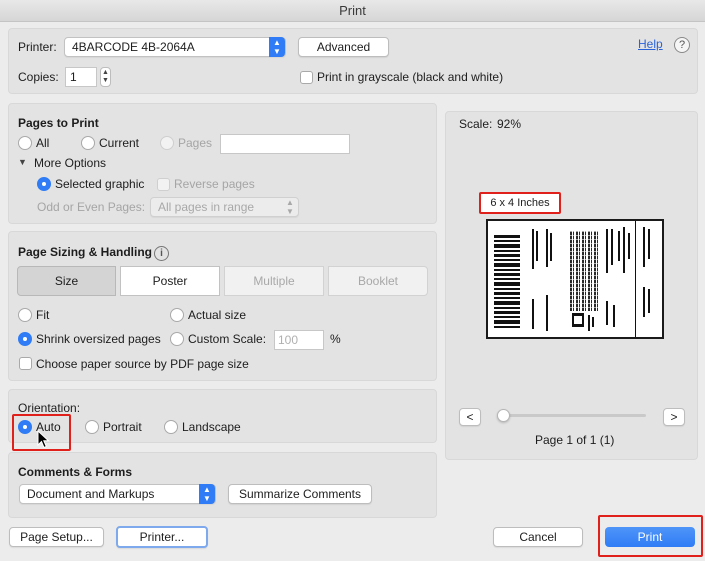 The height and width of the screenshot is (561, 705). Describe the element at coordinates (25, 339) in the screenshot. I see `shrink-oversized-radio` at that location.